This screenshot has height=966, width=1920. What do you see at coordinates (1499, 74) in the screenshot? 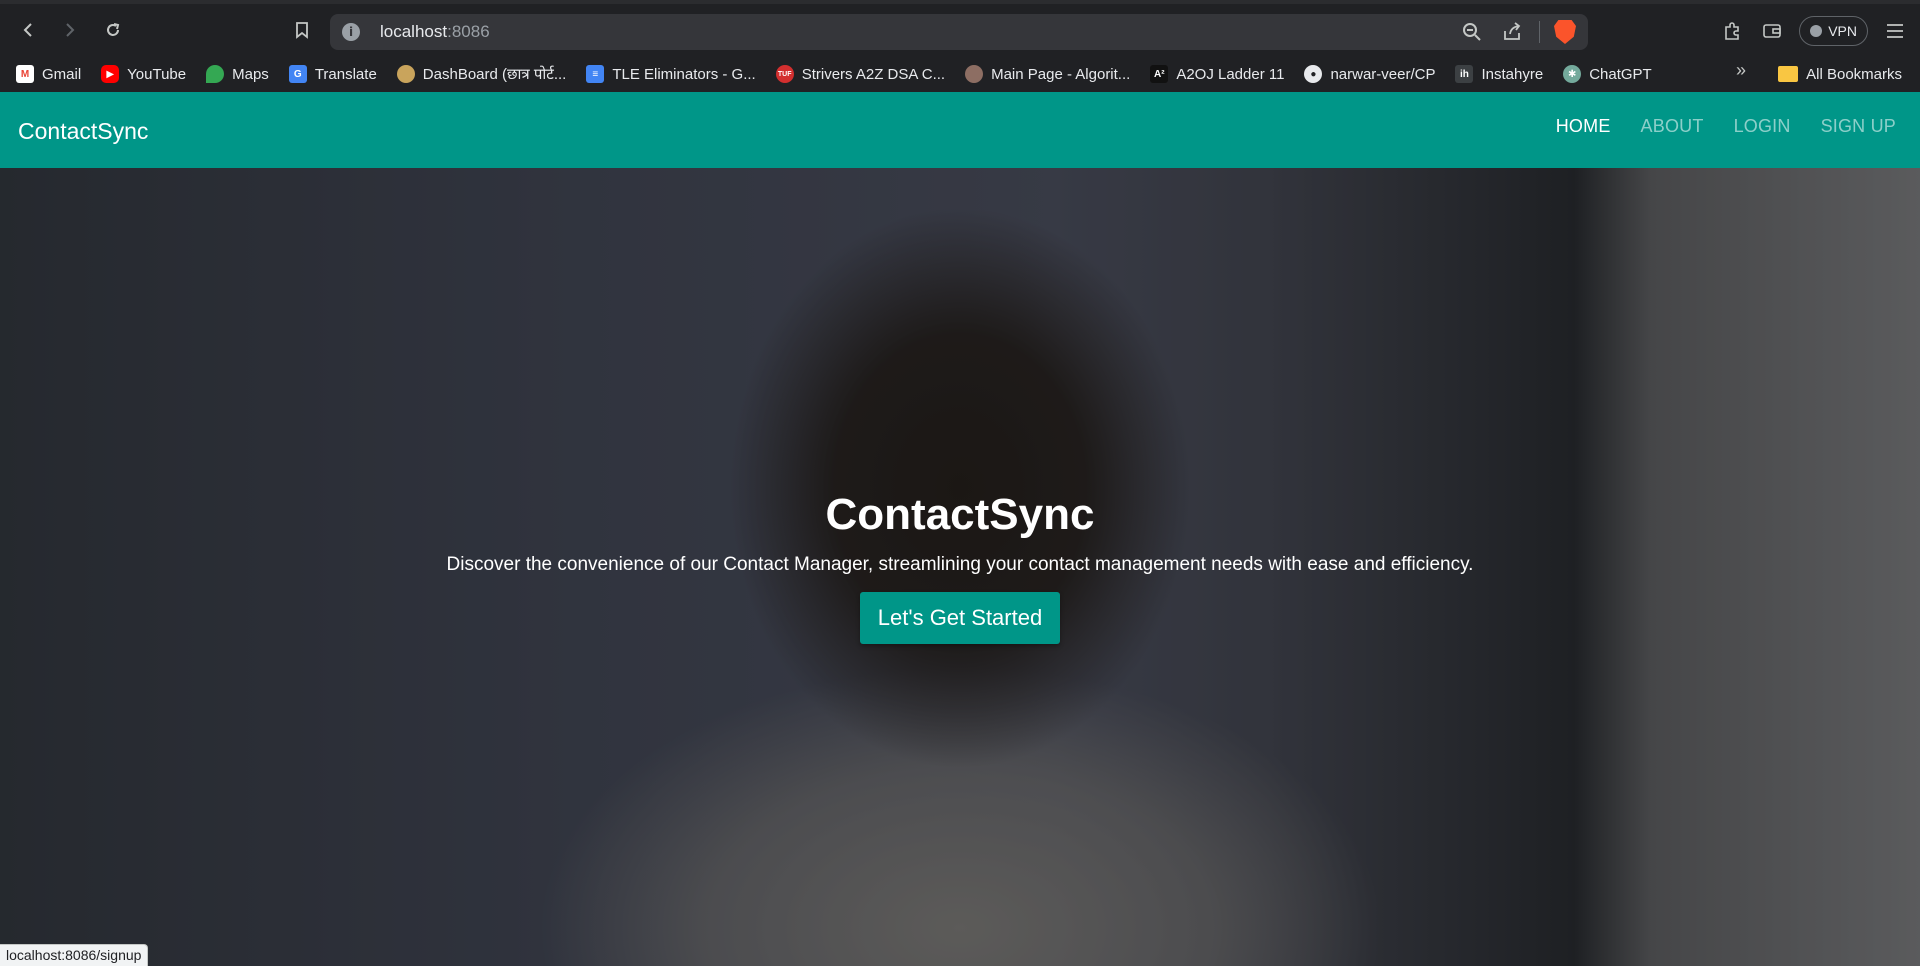
I see `bookmark-instahyre: ih Instahyre` at bounding box center [1499, 74].